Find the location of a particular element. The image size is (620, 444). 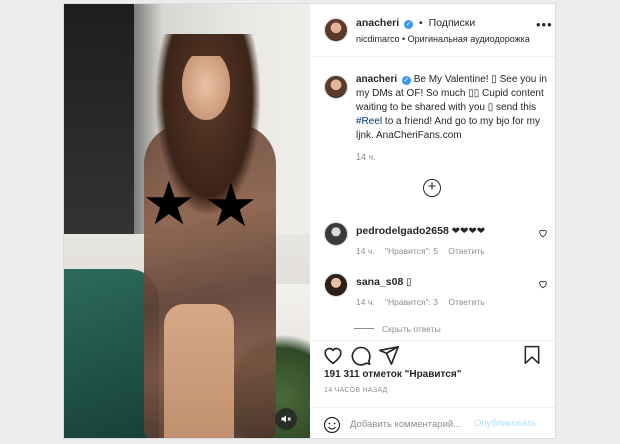

speaker-muted-icon is located at coordinates (286, 419).